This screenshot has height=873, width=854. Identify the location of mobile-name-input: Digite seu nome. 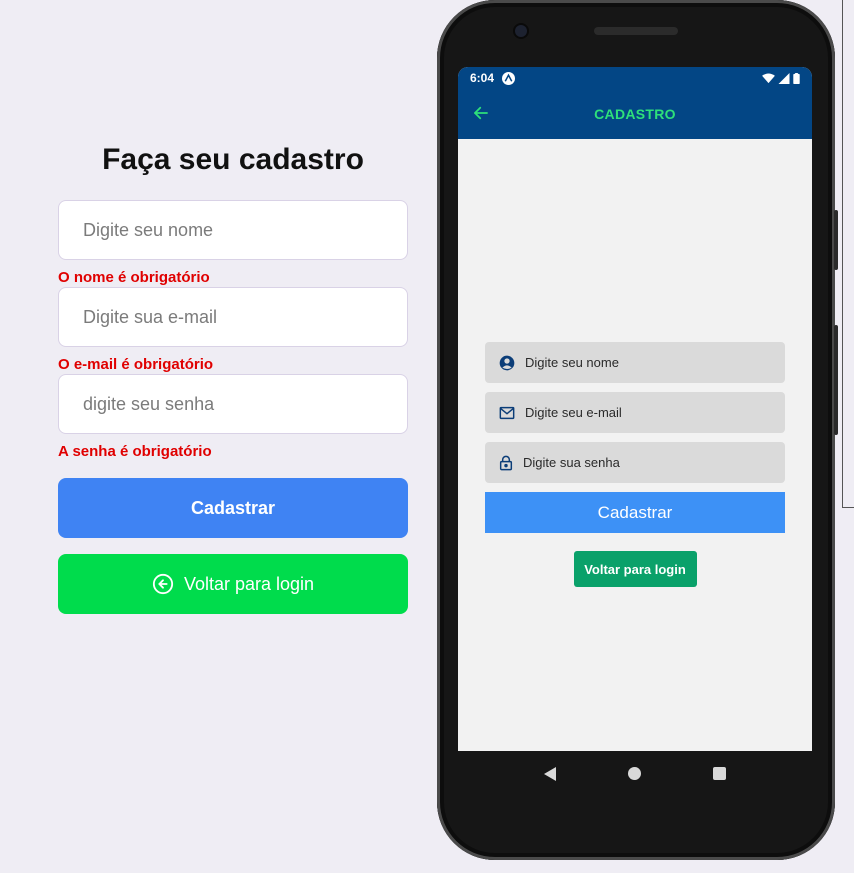
(635, 362).